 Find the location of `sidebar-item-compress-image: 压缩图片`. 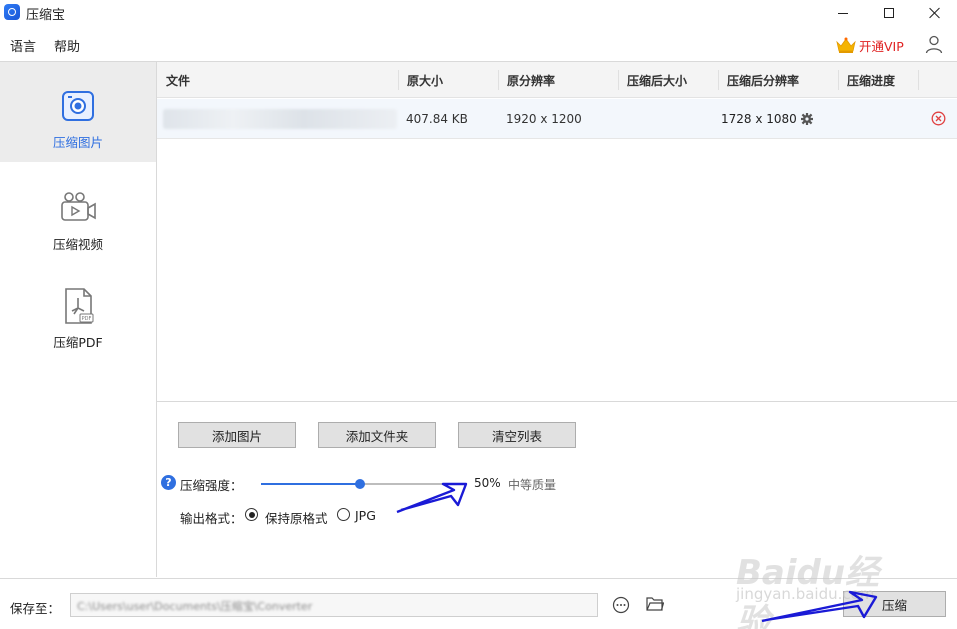

sidebar-item-compress-image: 压缩图片 is located at coordinates (78, 112).